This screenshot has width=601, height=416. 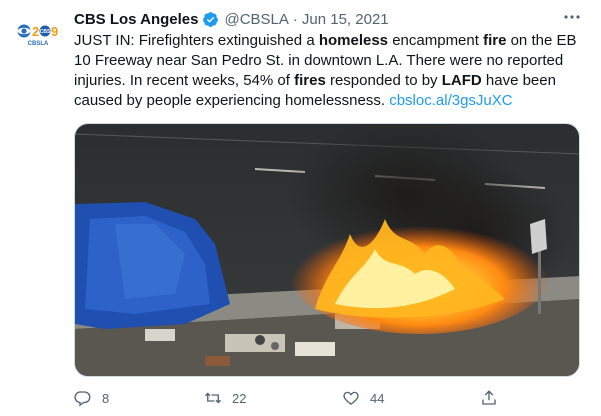 I want to click on retweet-count: 22, so click(x=239, y=398).